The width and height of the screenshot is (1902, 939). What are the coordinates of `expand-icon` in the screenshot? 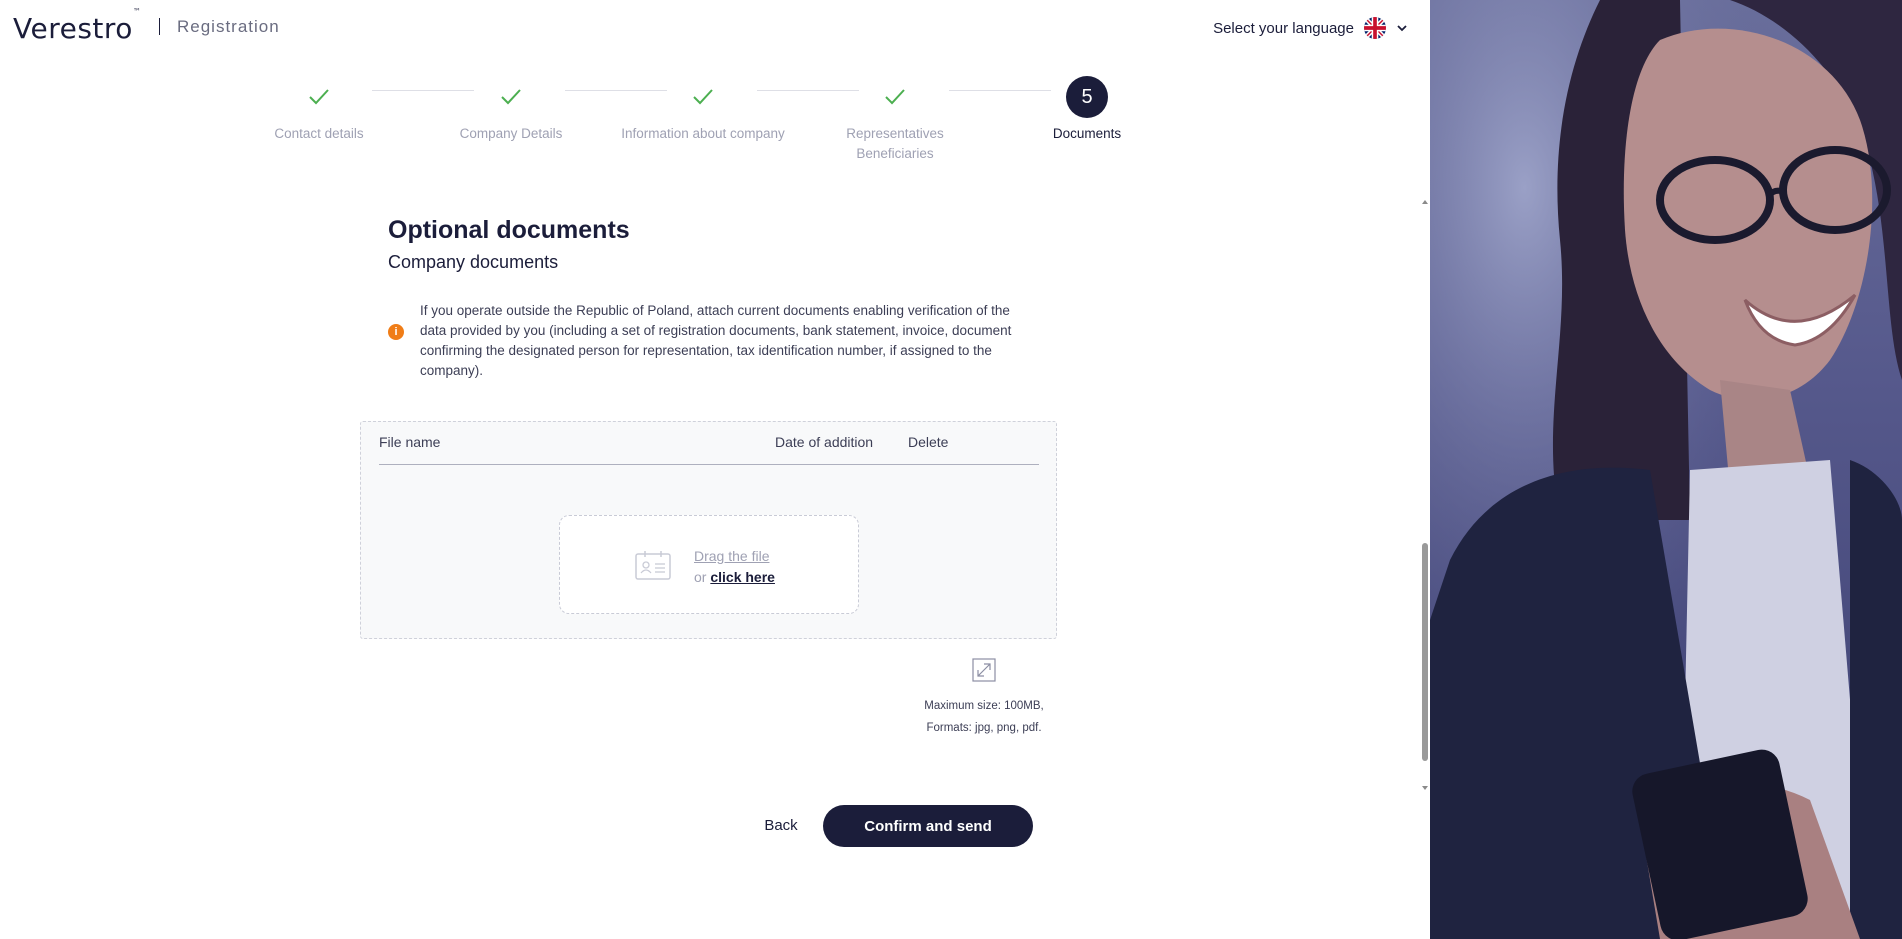 It's located at (984, 670).